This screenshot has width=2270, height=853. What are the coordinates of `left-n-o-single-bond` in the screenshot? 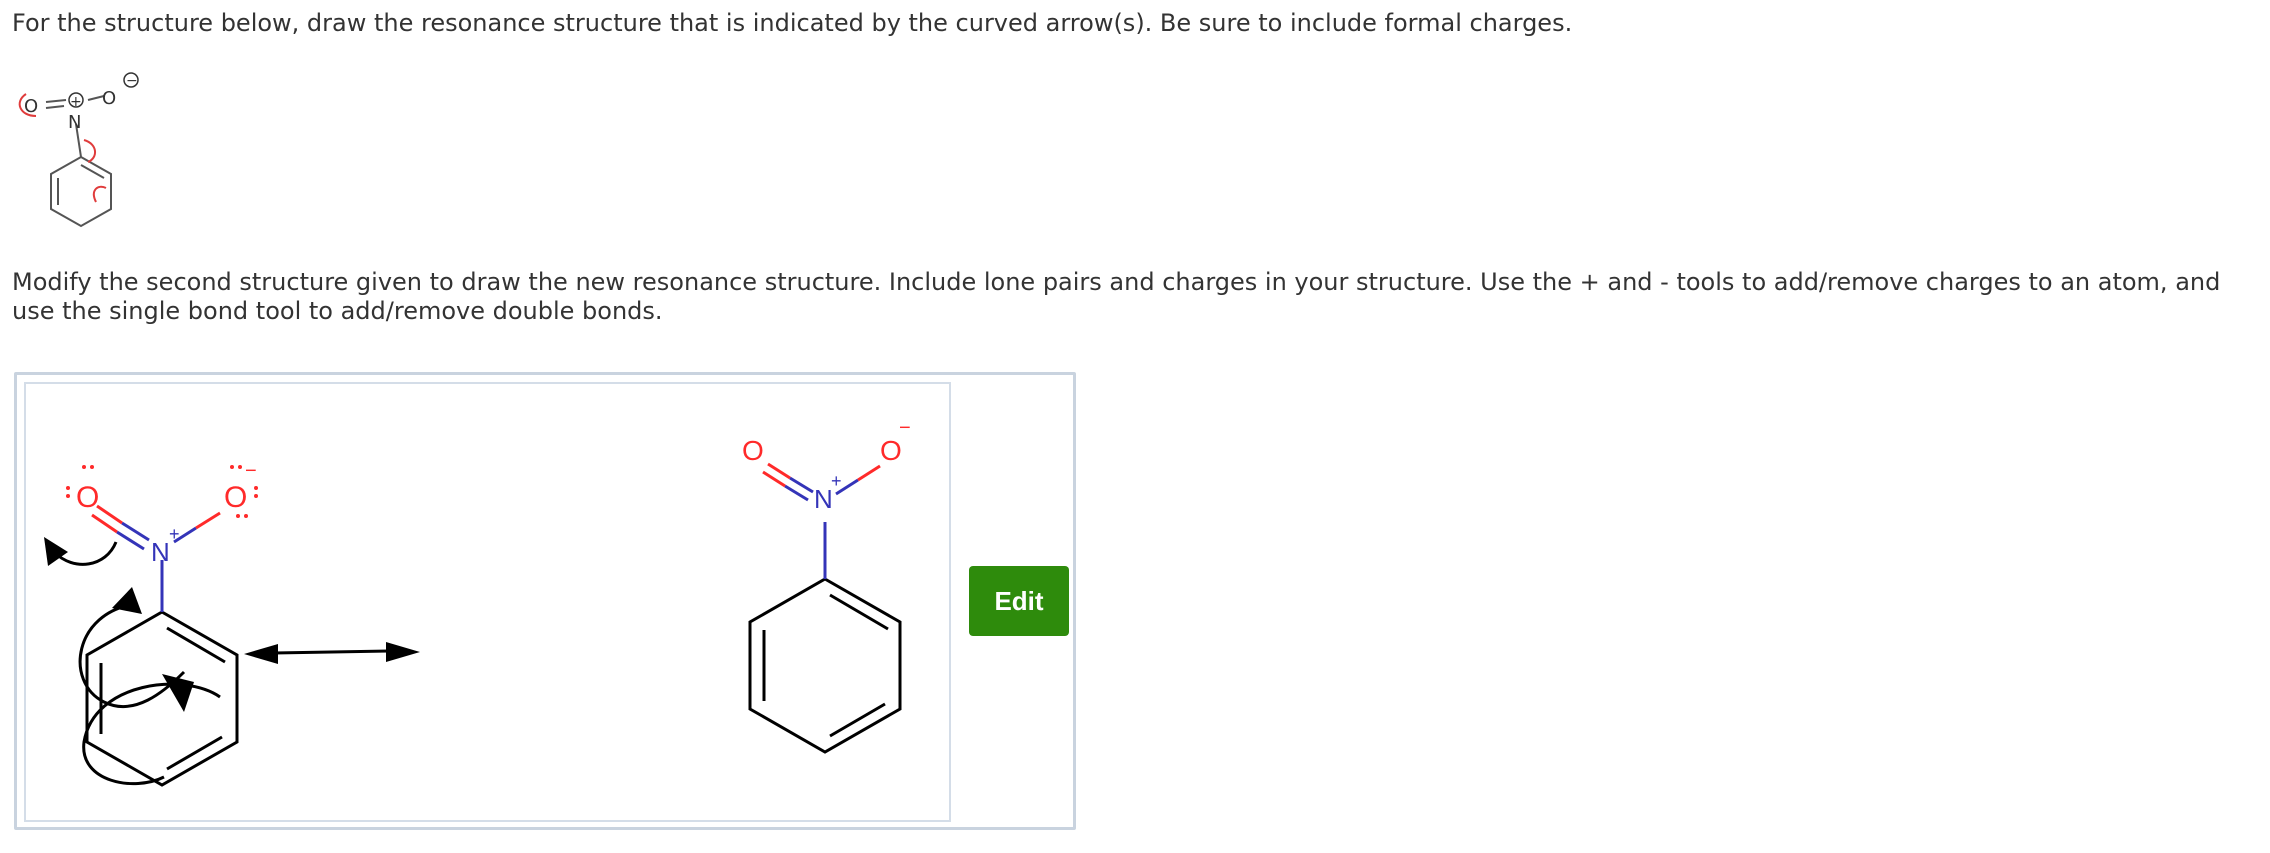 It's located at (197, 527).